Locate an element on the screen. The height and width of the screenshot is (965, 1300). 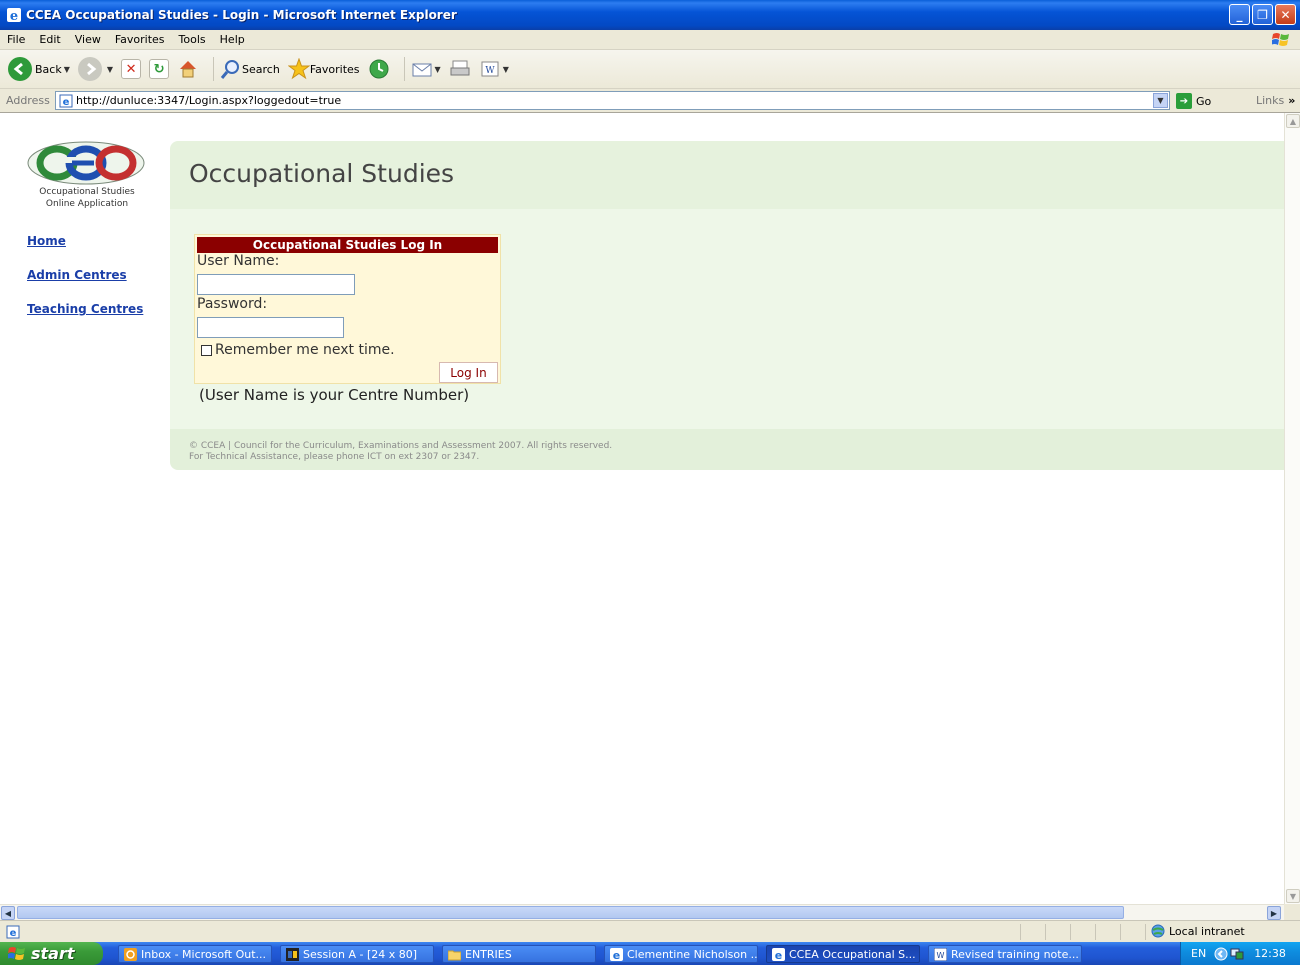
edit-button: W ▼ is located at coordinates (494, 69).